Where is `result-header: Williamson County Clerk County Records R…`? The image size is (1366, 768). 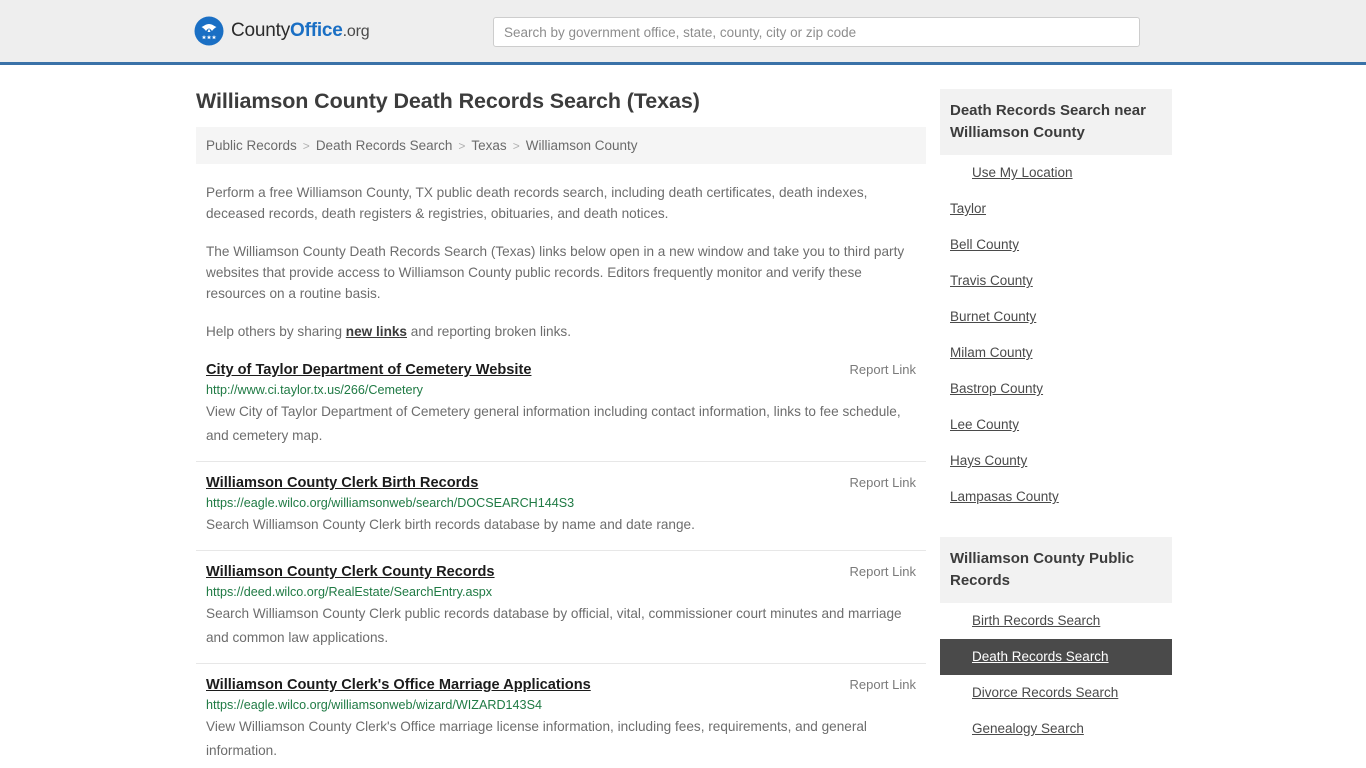 result-header: Williamson County Clerk County Records R… is located at coordinates (561, 572).